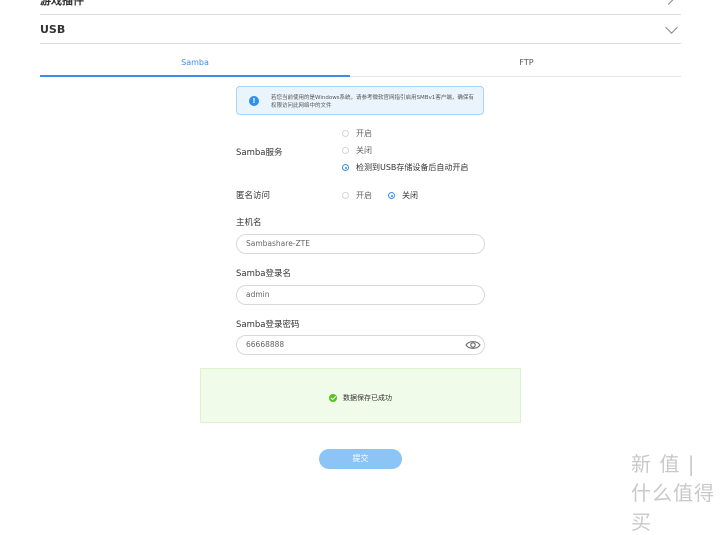  What do you see at coordinates (357, 133) in the screenshot?
I see `samba-service-option-on: 开启` at bounding box center [357, 133].